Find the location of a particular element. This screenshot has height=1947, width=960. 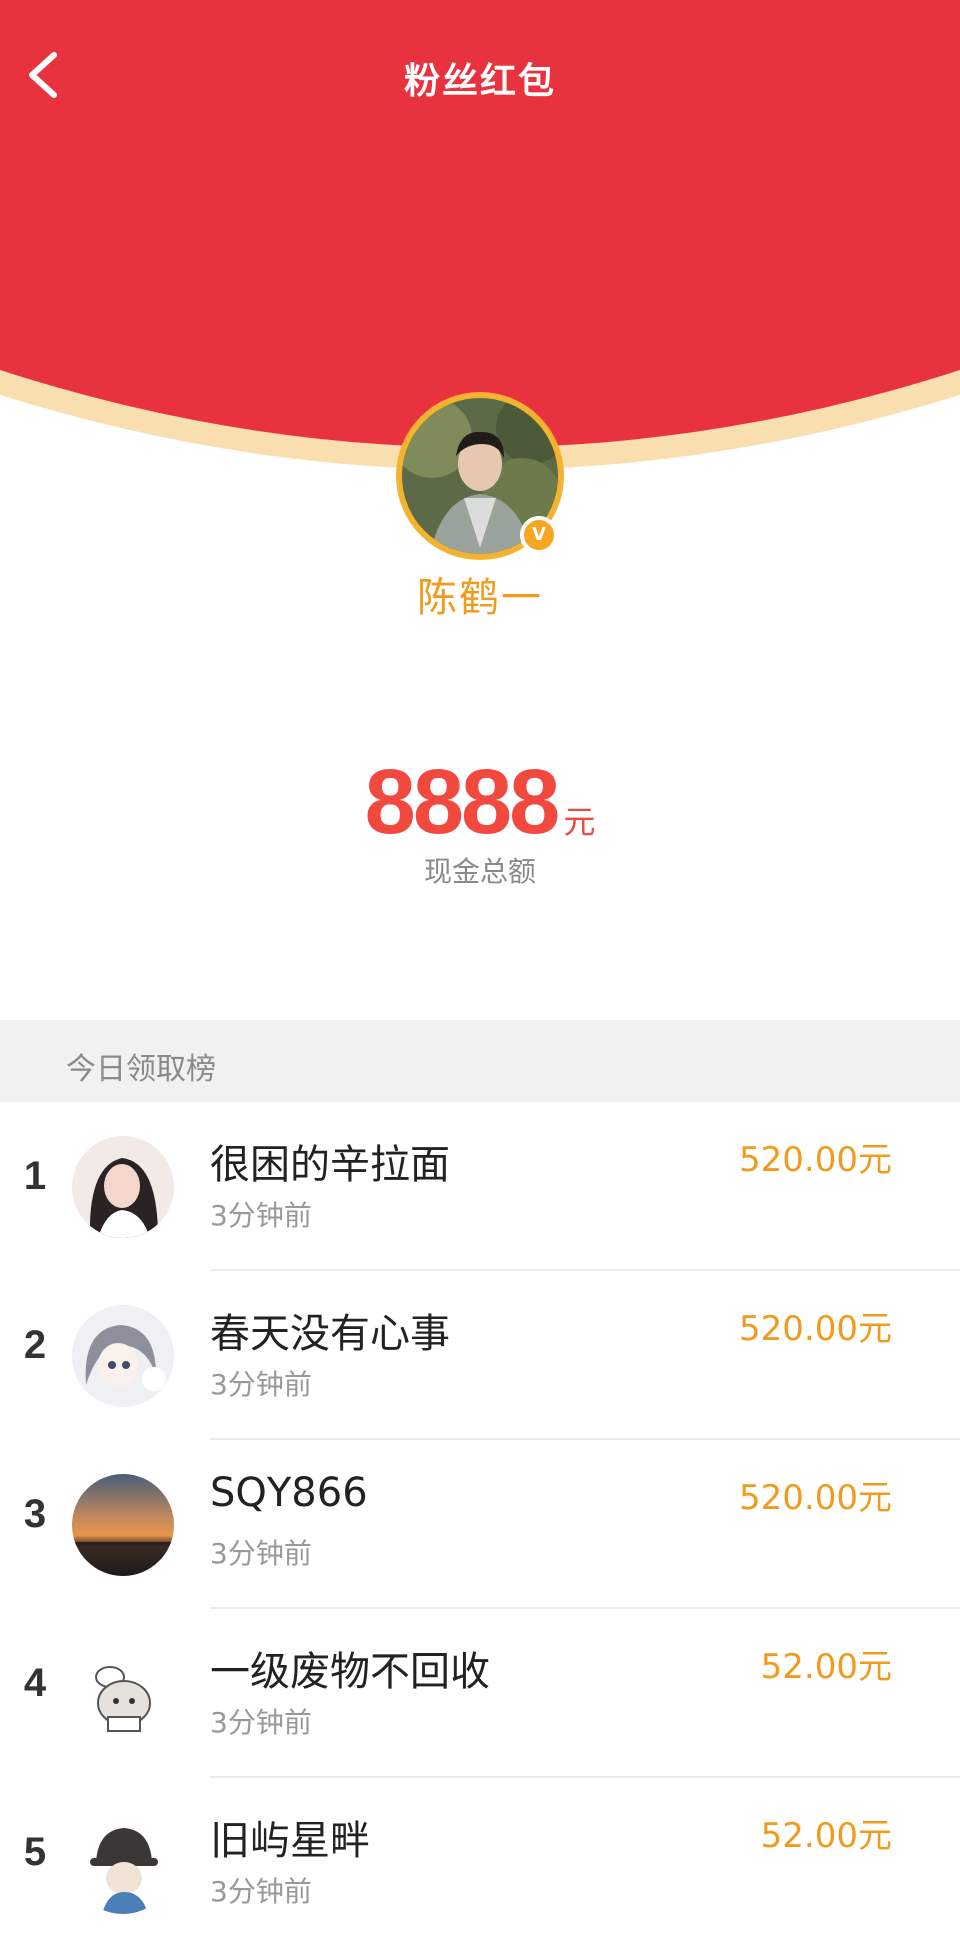

rank-number: 4 is located at coordinates (35, 1683).